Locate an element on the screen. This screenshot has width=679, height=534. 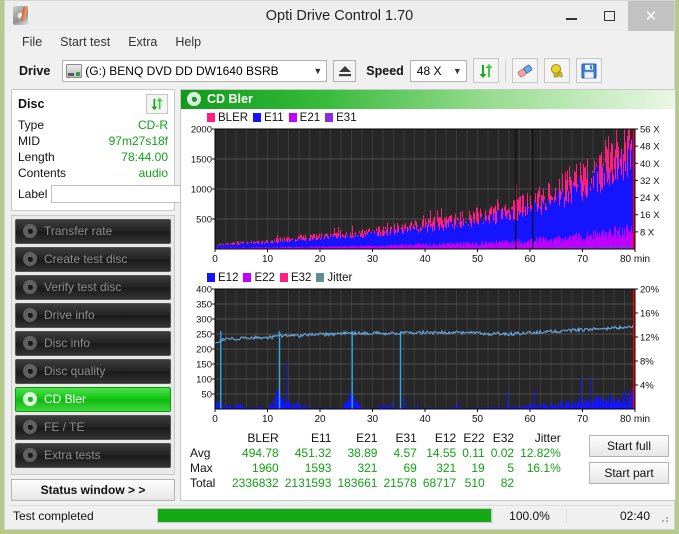
eject-button is located at coordinates (345, 70).